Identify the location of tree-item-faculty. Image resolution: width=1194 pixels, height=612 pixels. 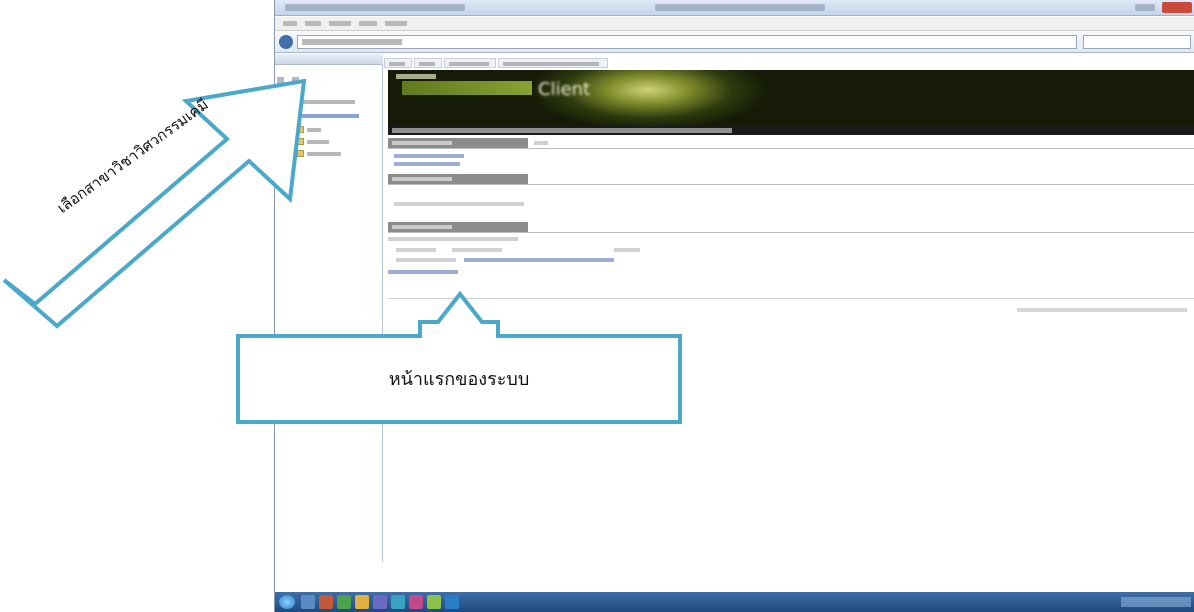
(331, 102).